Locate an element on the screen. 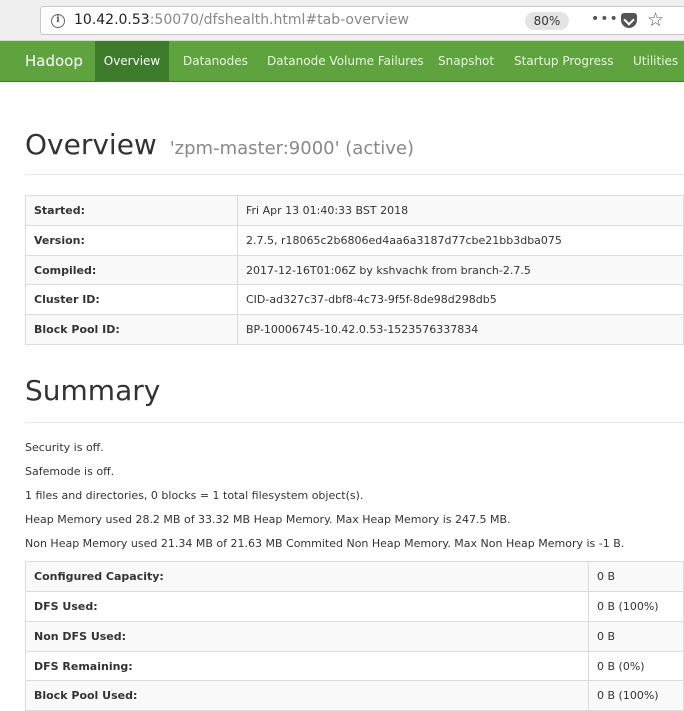 This screenshot has width=684, height=711. nav-utilities: Utilities is located at coordinates (655, 61).